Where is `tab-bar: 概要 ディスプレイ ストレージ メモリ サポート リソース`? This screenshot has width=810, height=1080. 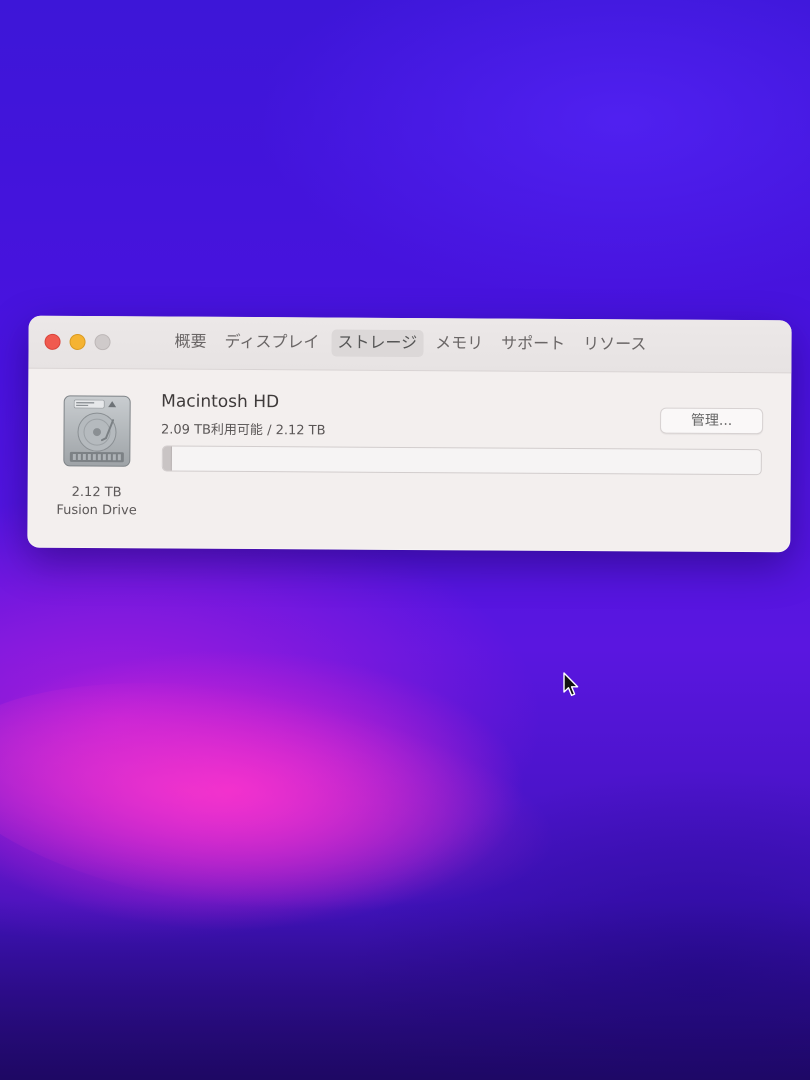
tab-bar: 概要 ディスプレイ ストレージ メモリ サポート リソース is located at coordinates (410, 344).